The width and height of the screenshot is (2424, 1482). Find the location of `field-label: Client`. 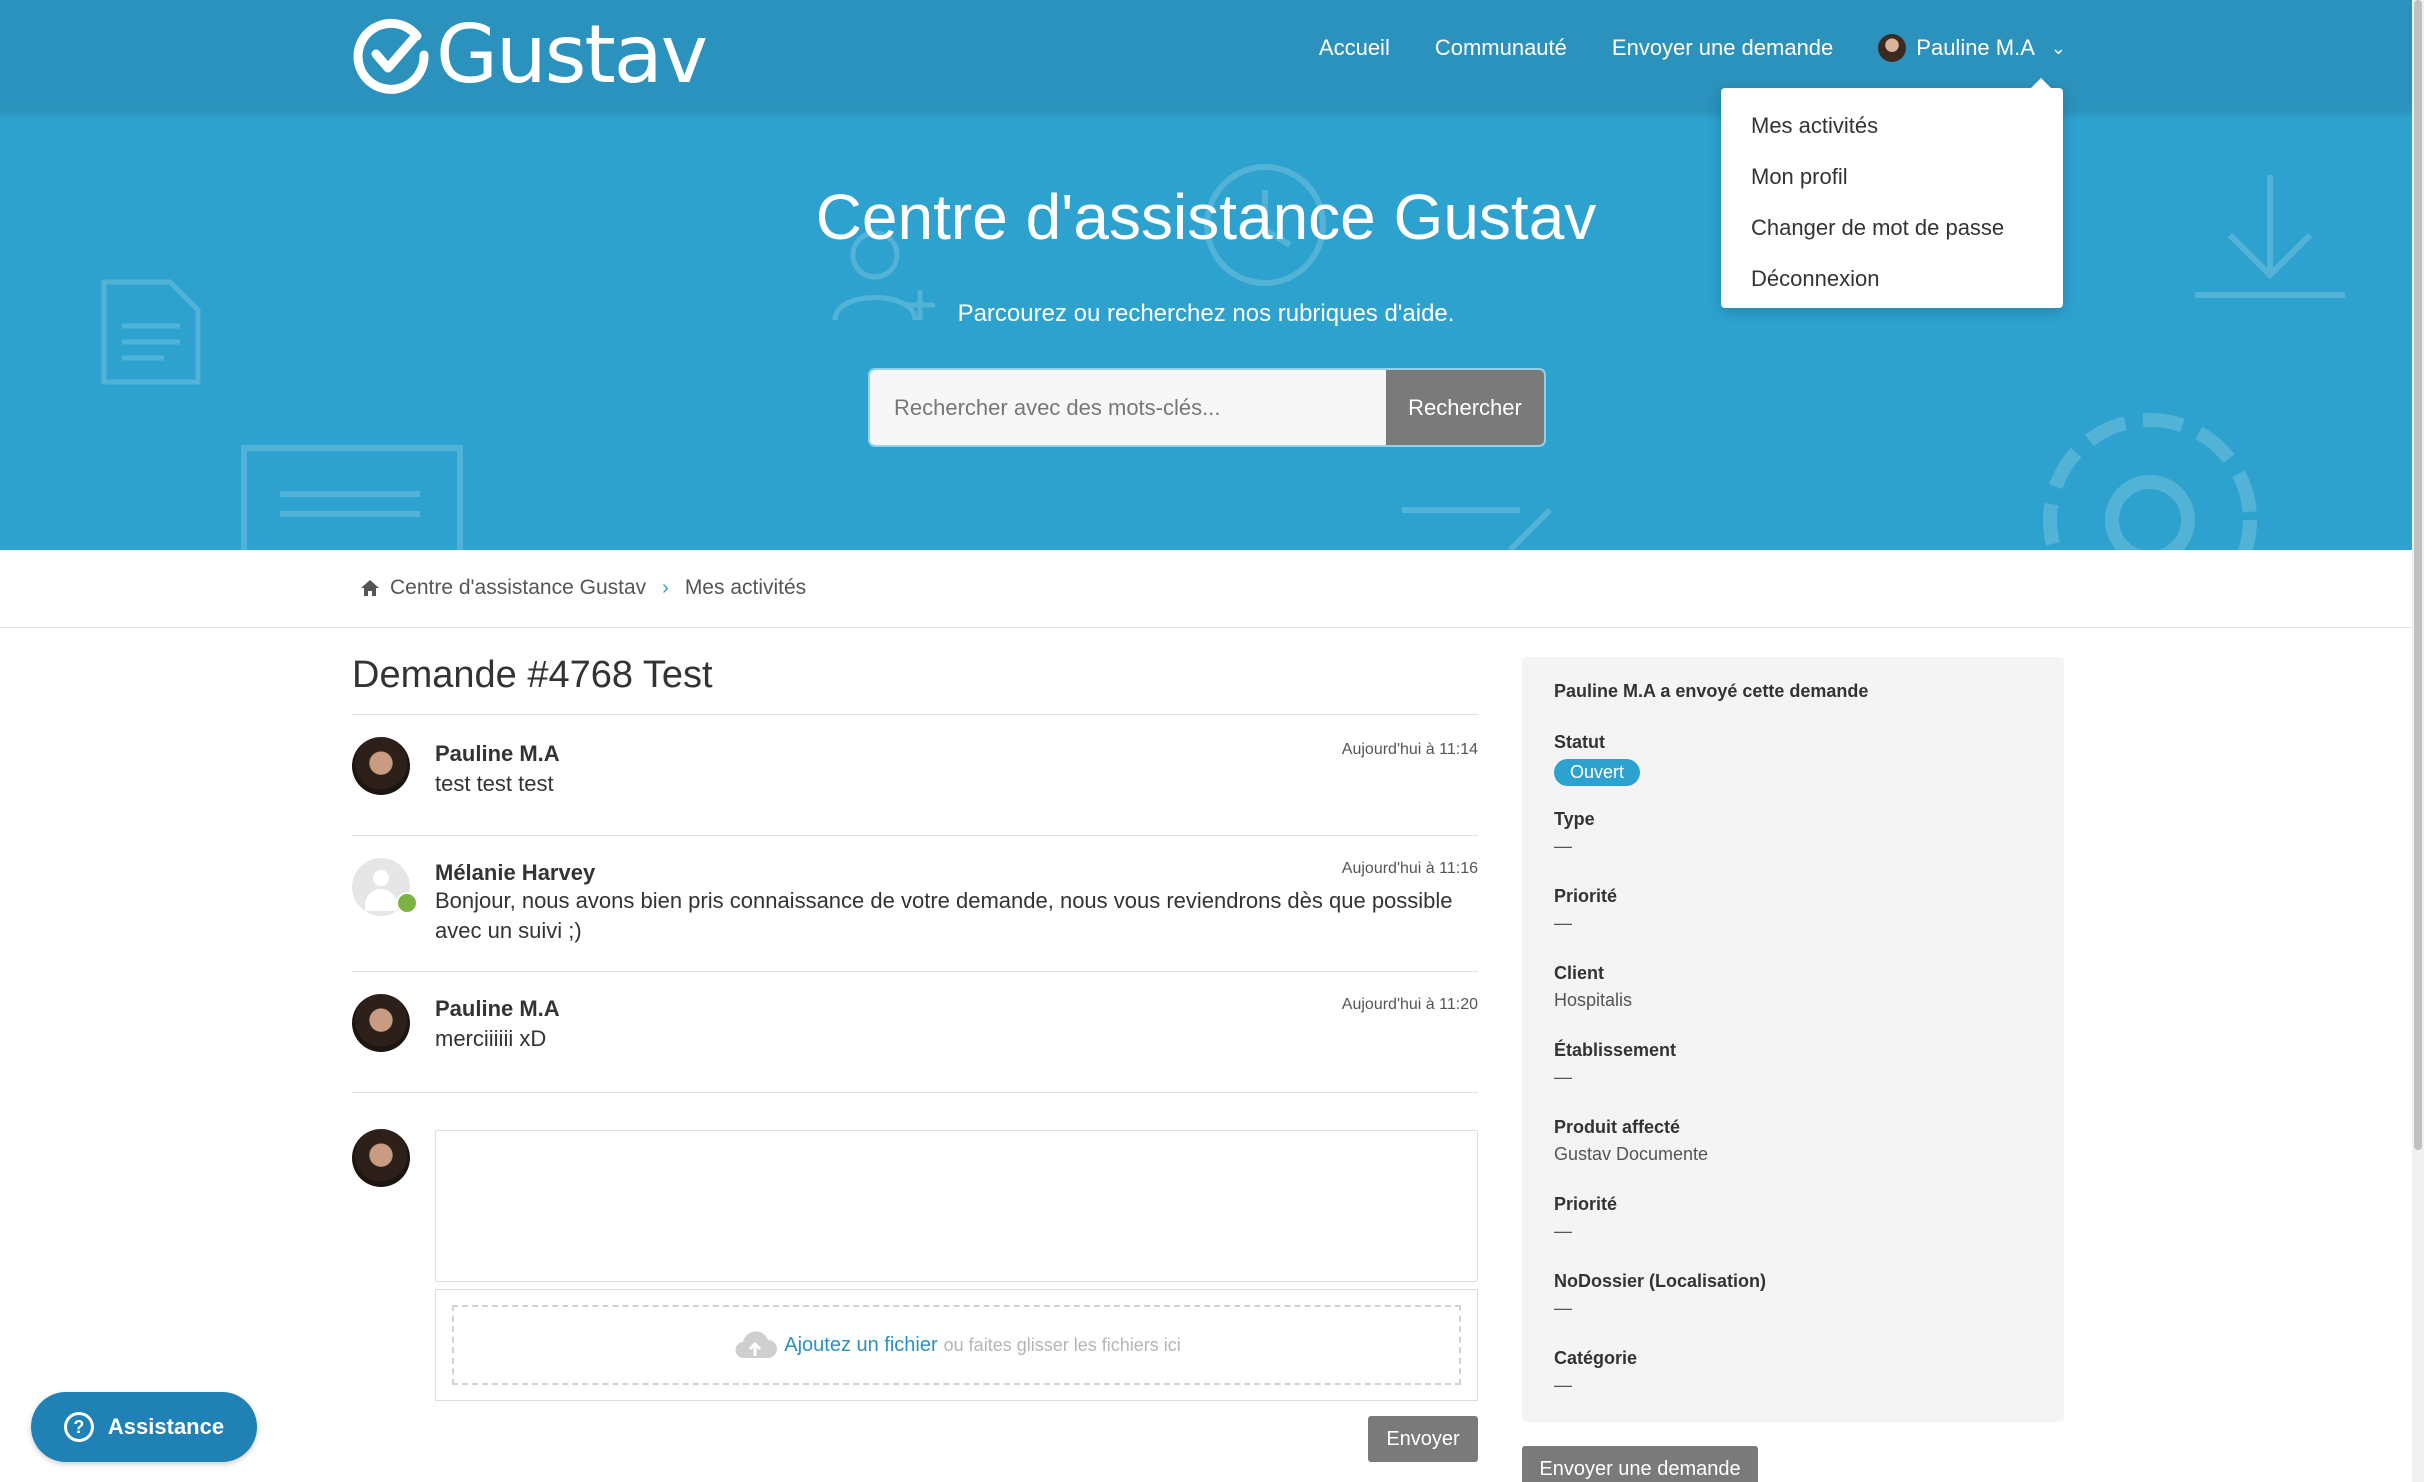

field-label: Client is located at coordinates (1579, 973).